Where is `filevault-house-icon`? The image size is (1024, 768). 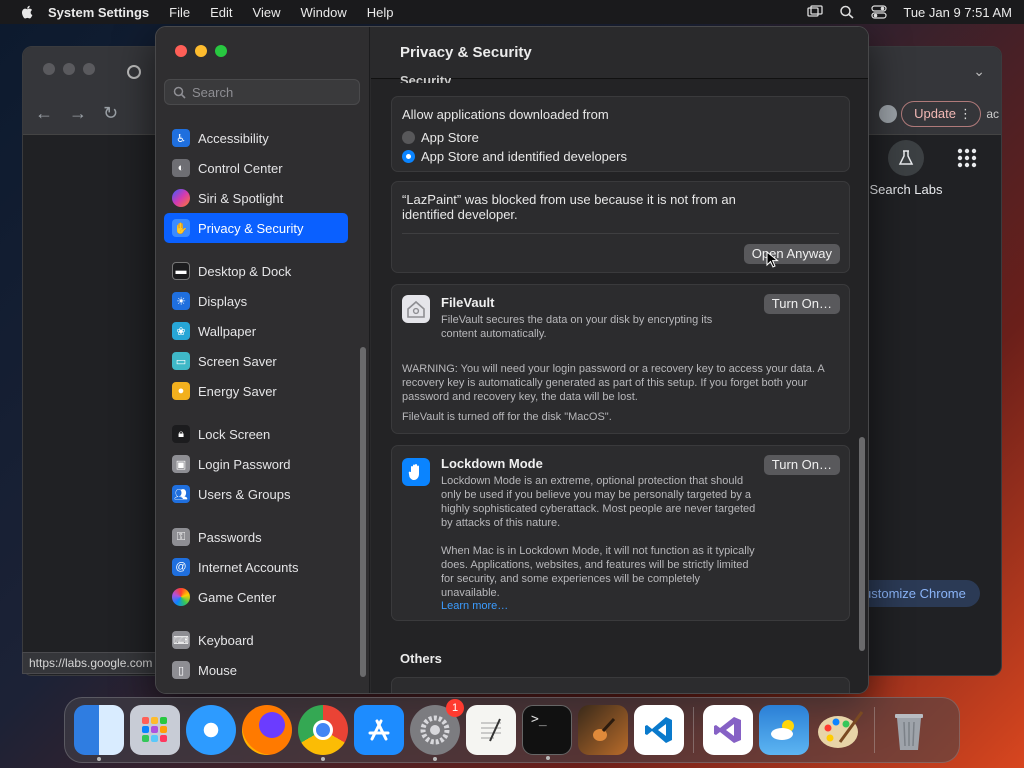
filevault-house-icon is located at coordinates (416, 309).